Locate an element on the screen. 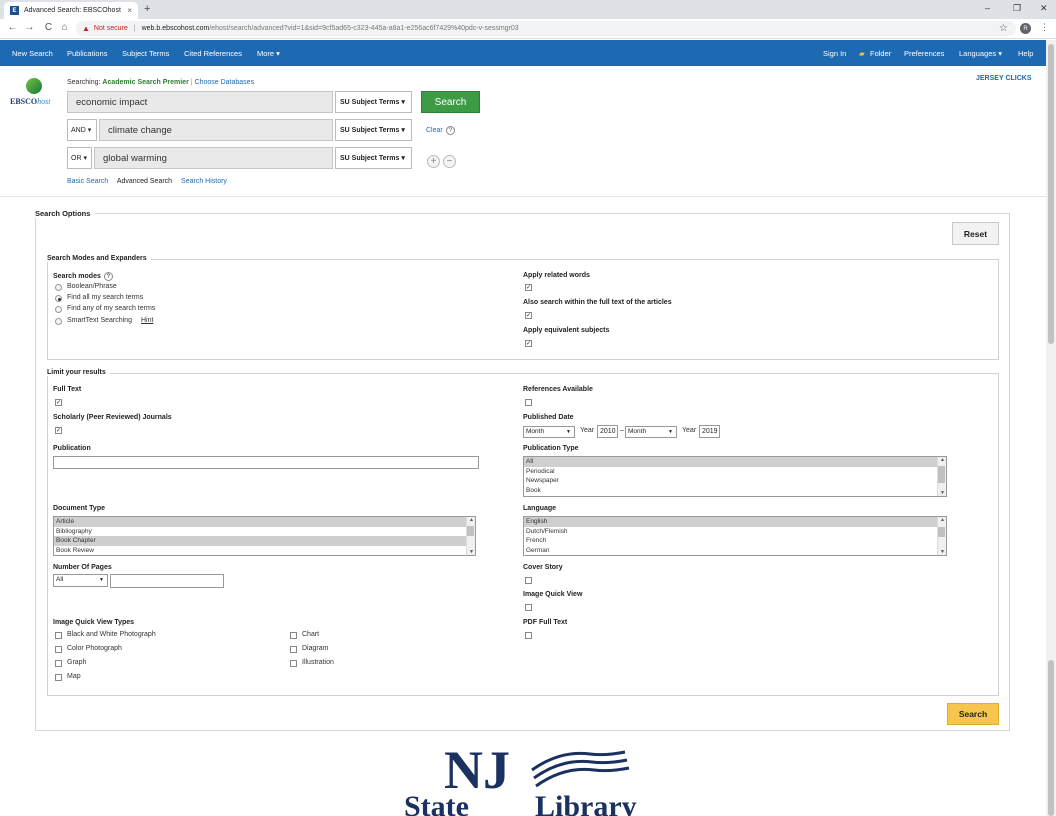  list-item: English is located at coordinates (735, 522).